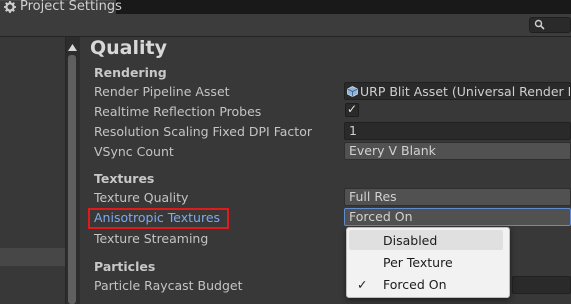  What do you see at coordinates (381, 216) in the screenshot?
I see `anisotropic-textures-value: Forced On` at bounding box center [381, 216].